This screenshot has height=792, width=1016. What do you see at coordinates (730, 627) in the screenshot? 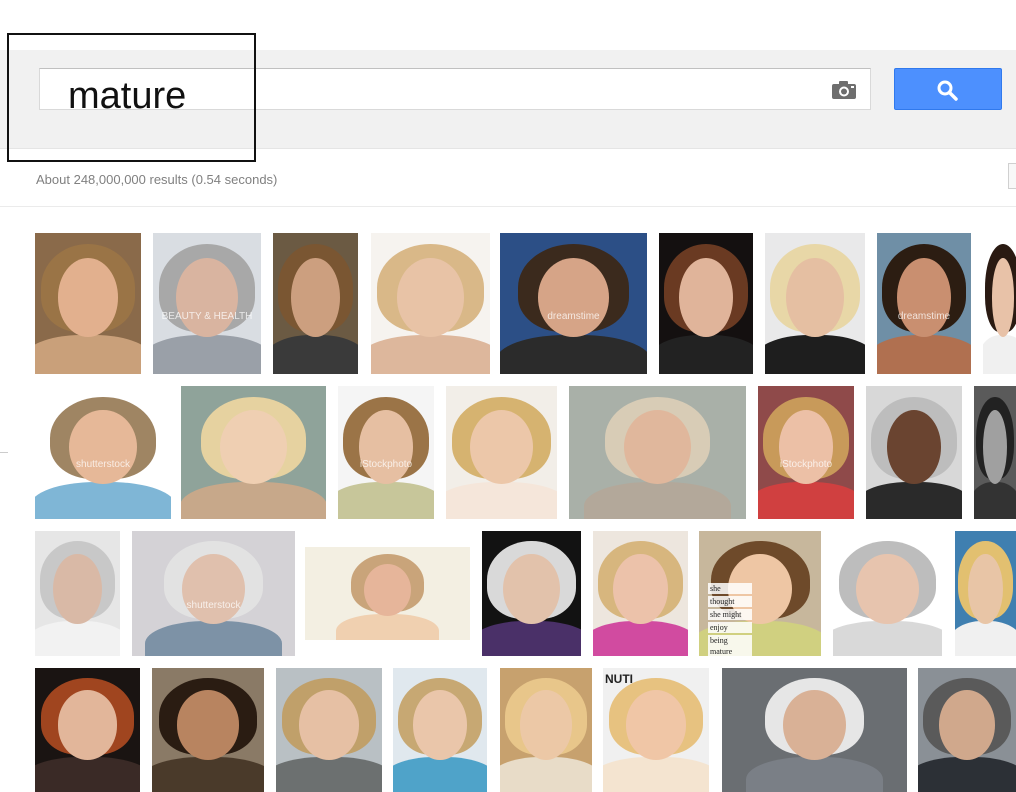
I see `caption-line: enjoy` at bounding box center [730, 627].